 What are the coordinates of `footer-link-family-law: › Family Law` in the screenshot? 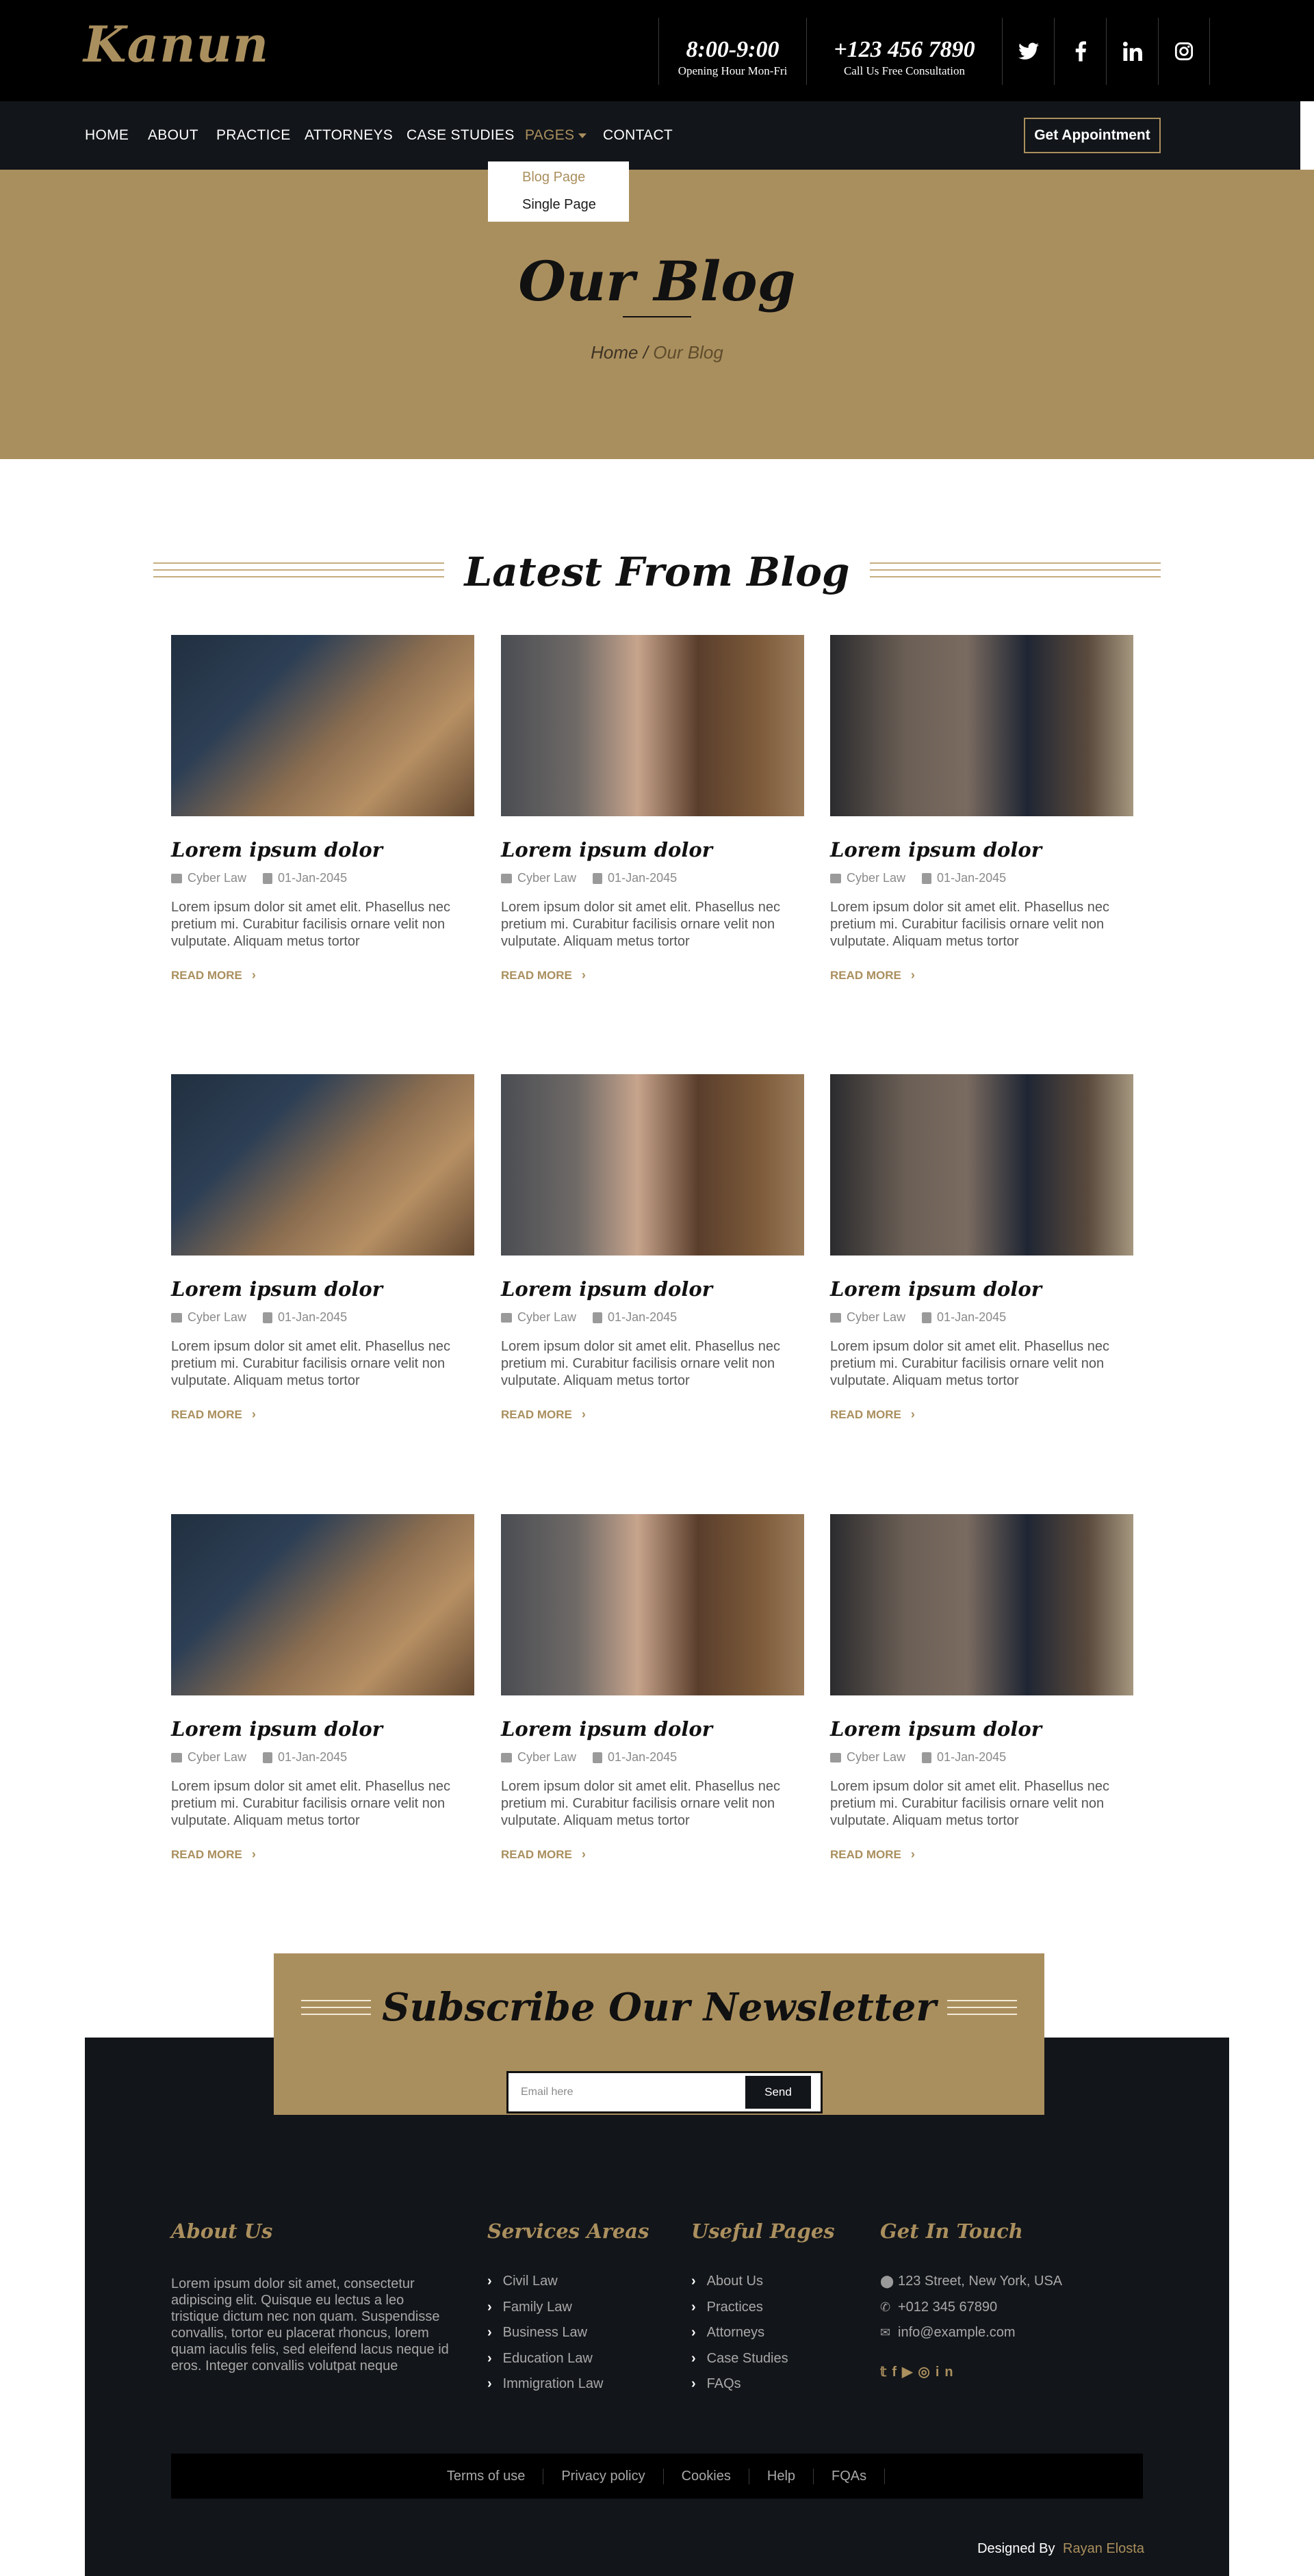 It's located at (545, 2309).